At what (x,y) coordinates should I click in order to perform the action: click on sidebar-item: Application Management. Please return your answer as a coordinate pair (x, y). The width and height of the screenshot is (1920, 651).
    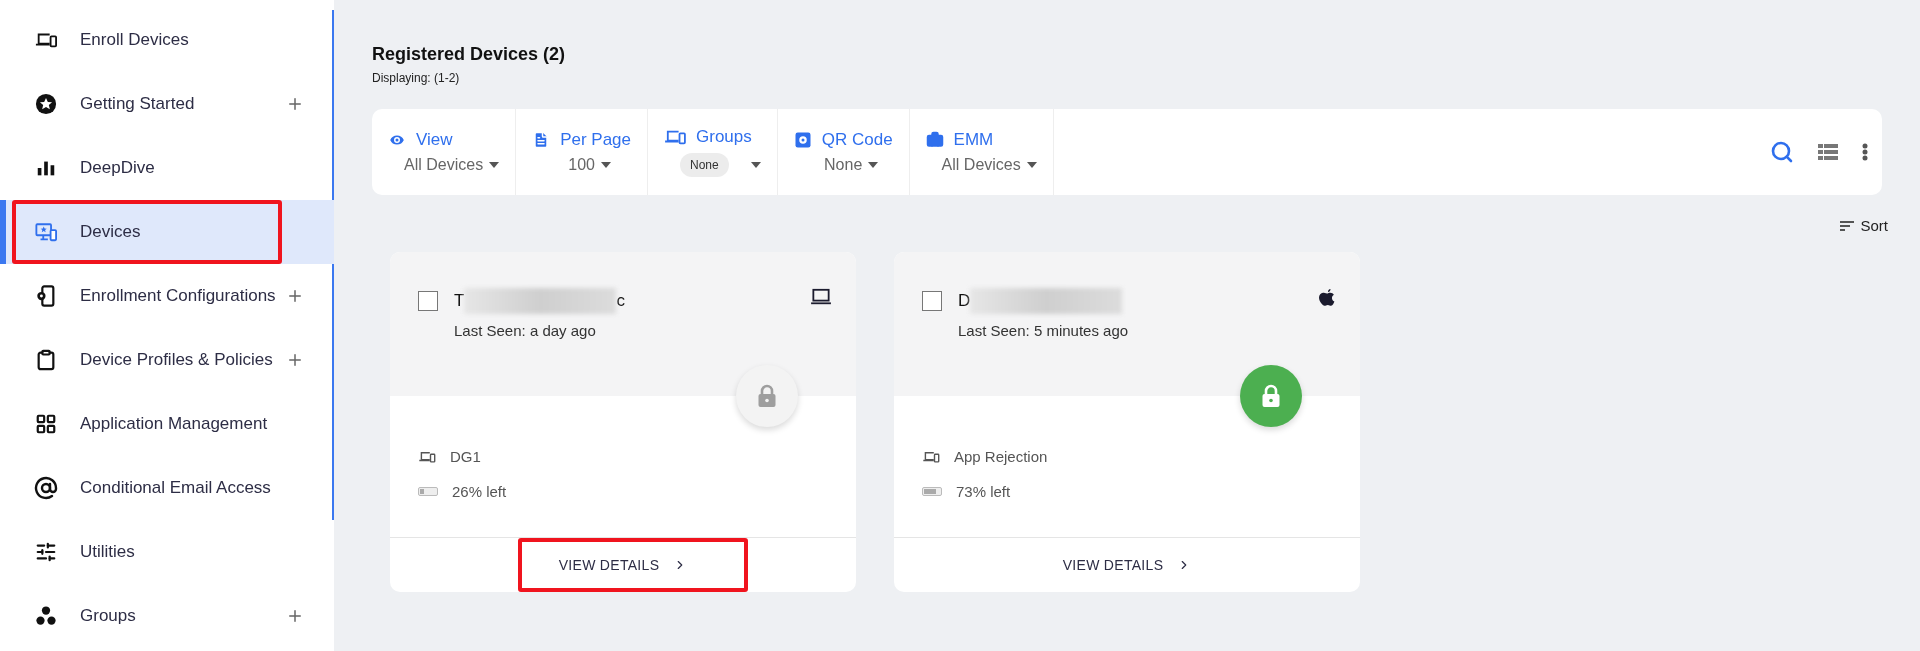
    Looking at the image, I should click on (167, 424).